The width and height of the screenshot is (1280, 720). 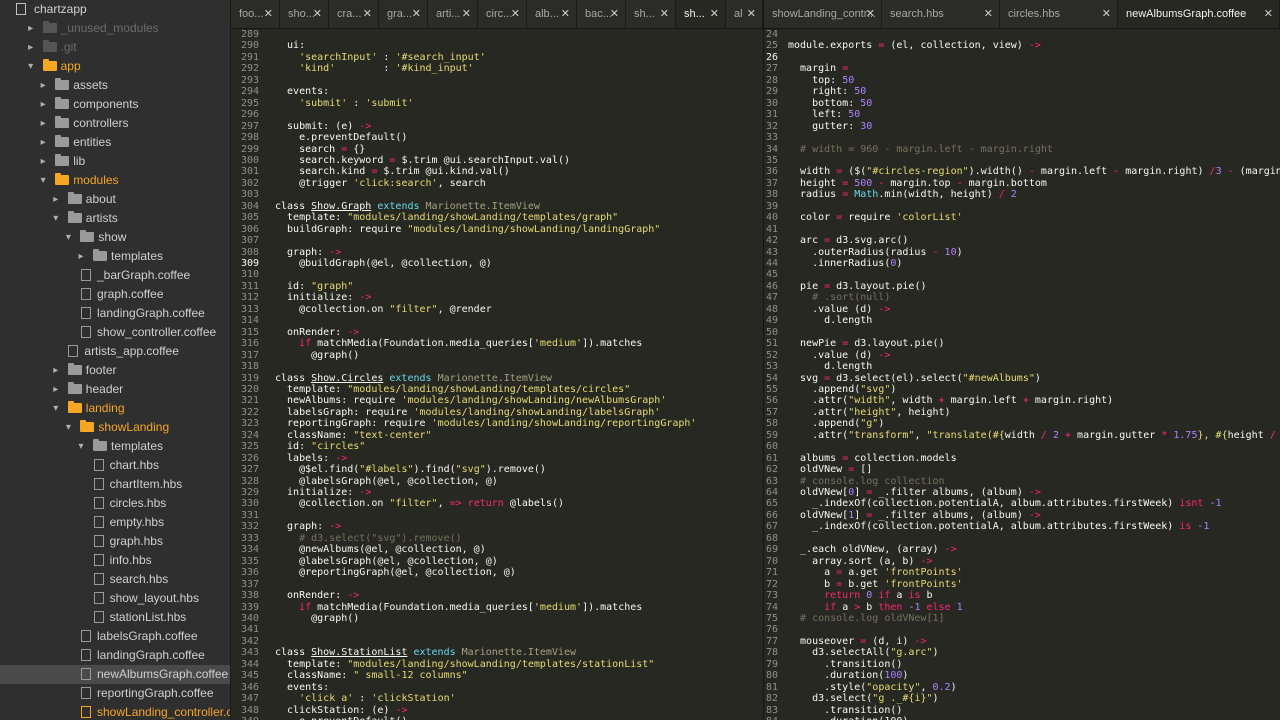 I want to click on code-line: # console.log oldVNew[1], so click(x=866, y=618).